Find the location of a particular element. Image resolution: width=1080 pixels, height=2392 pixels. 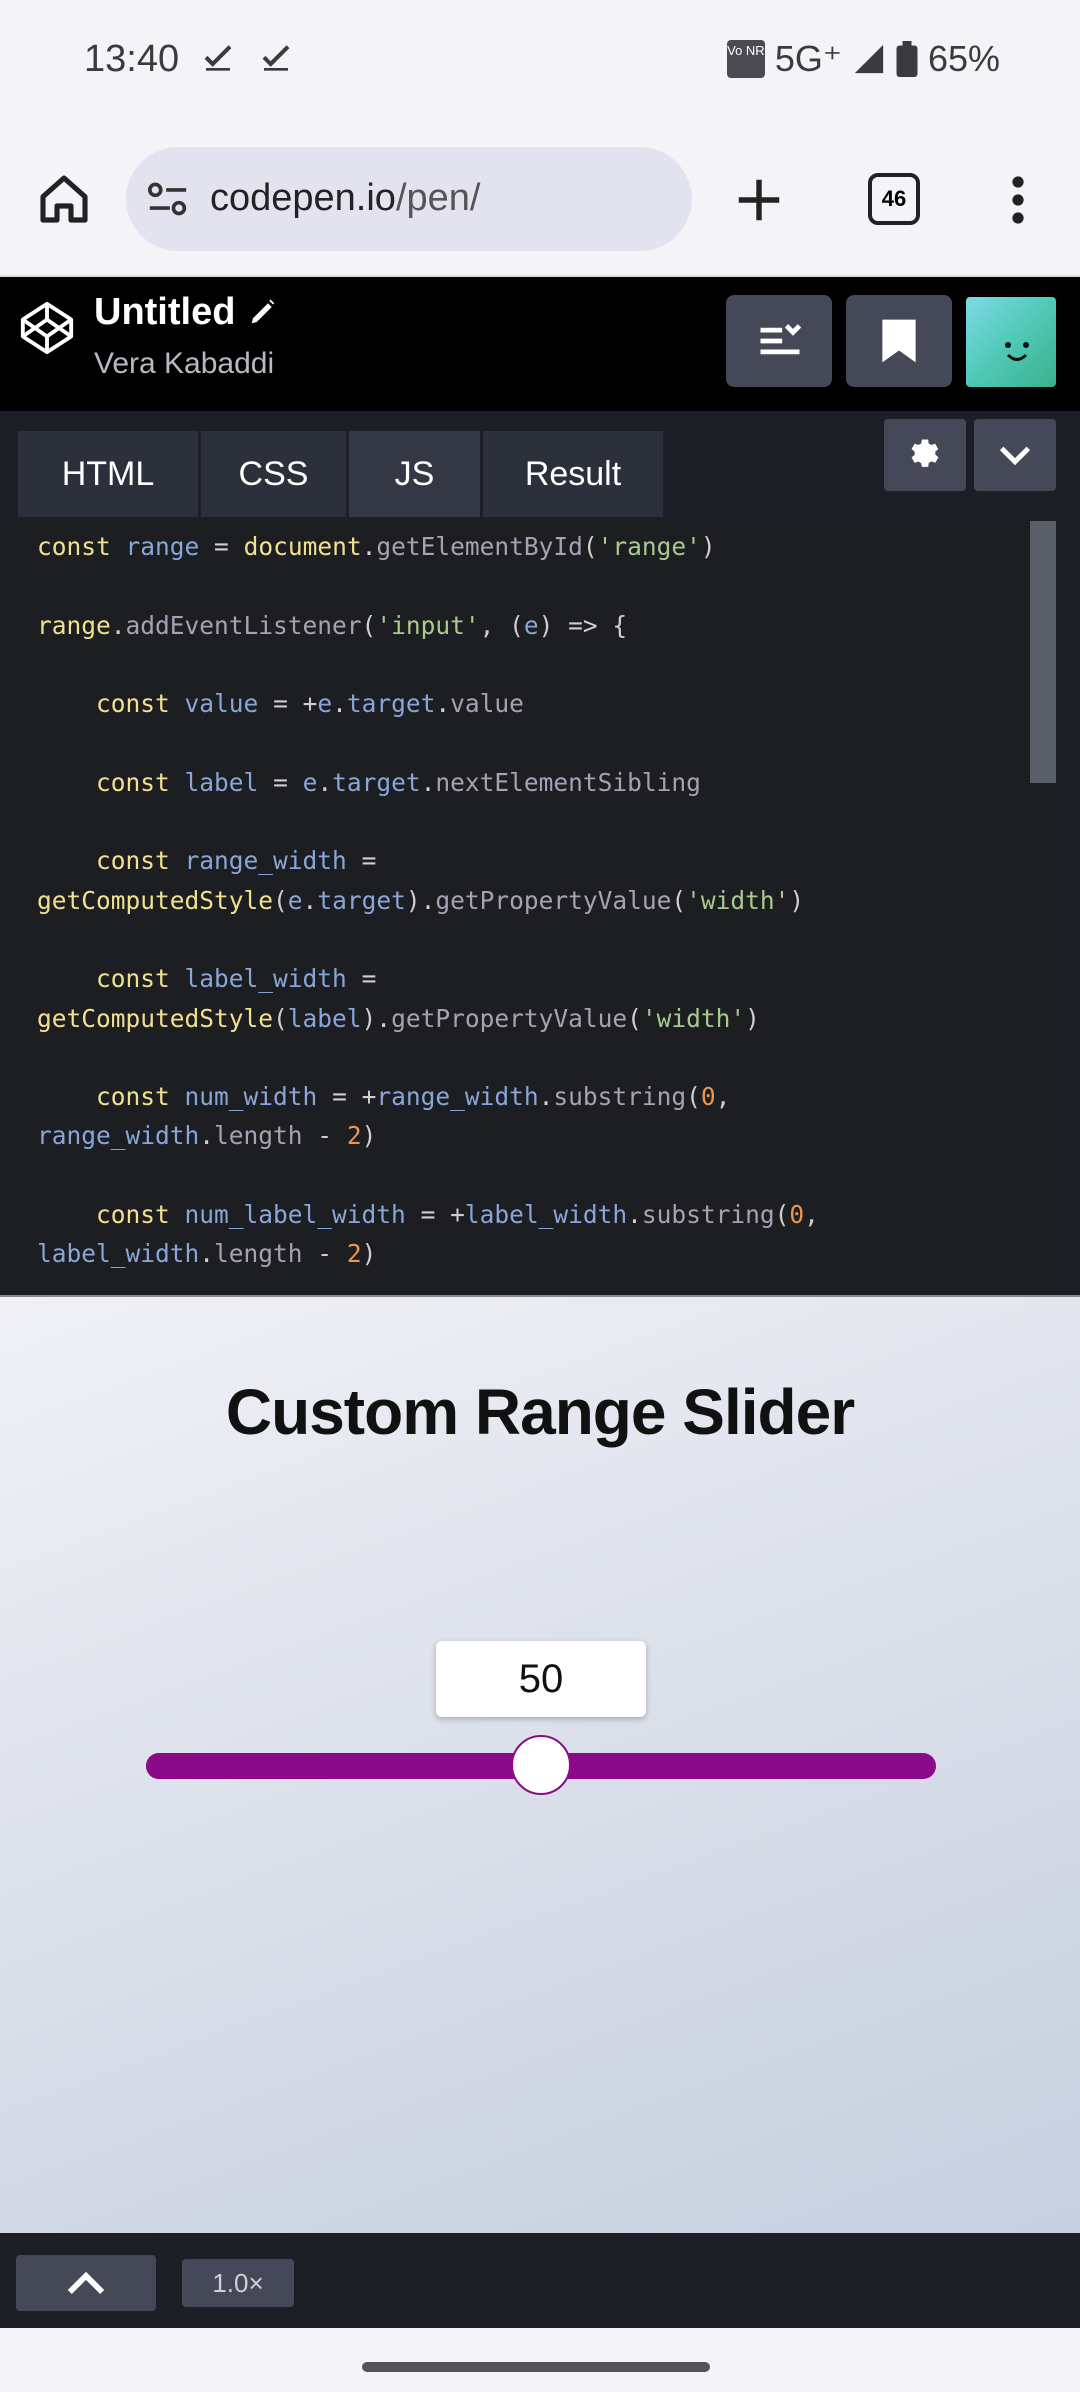

layout-icon is located at coordinates (781, 339).